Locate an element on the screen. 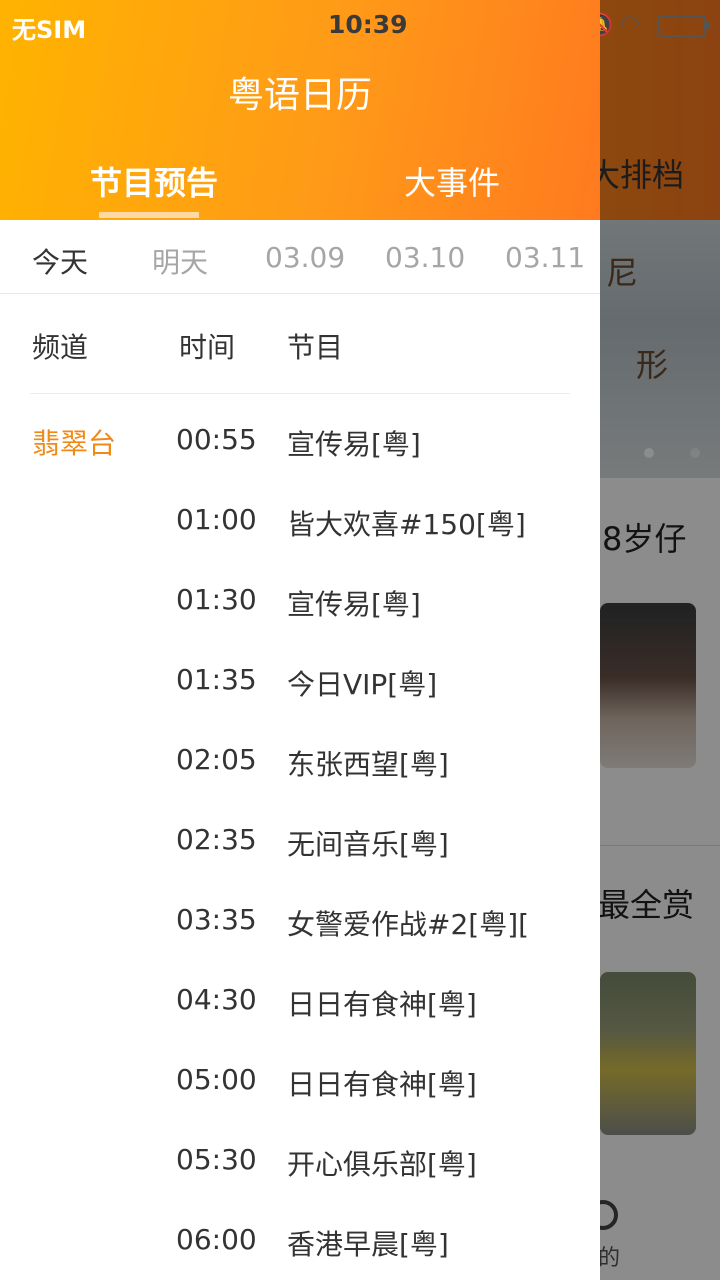 Image resolution: width=720 pixels, height=1280 pixels. program-name: 女警爱作战#2[粤][ is located at coordinates (408, 924).